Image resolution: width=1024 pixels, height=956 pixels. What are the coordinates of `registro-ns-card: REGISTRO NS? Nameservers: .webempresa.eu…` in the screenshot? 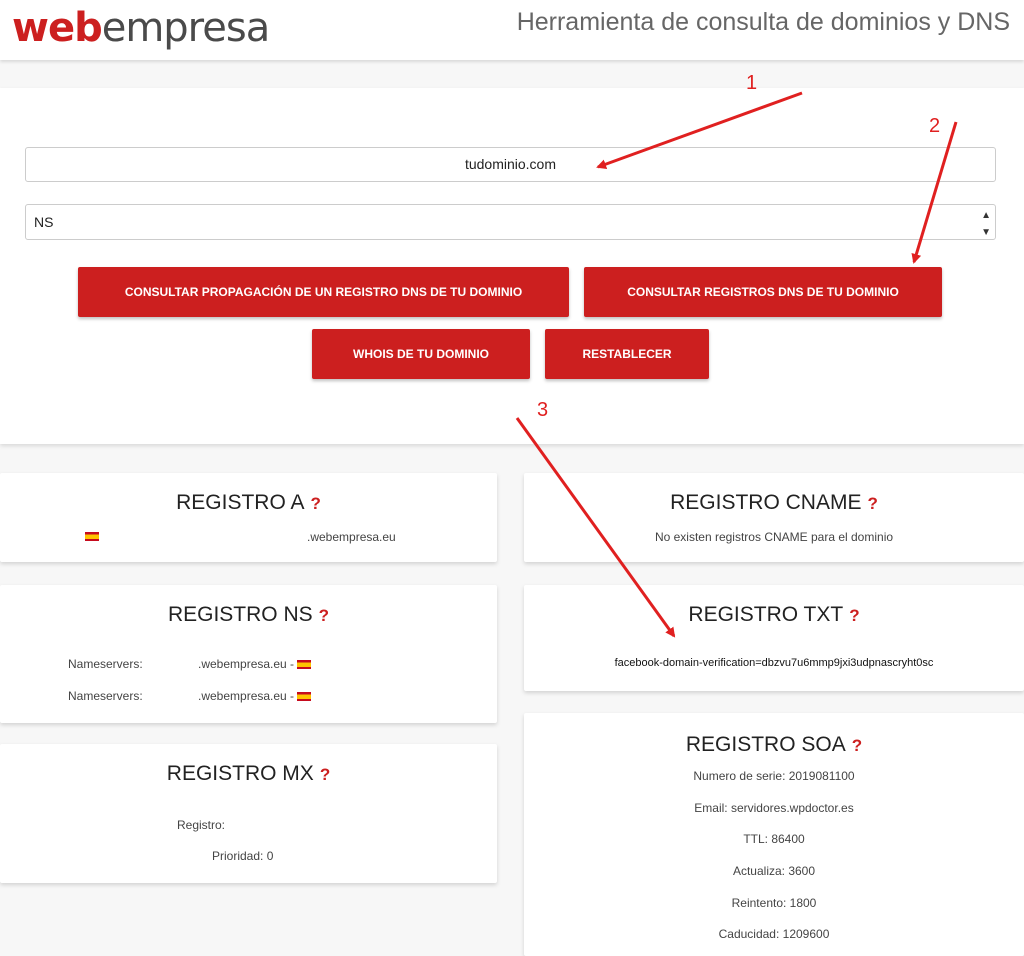 It's located at (248, 654).